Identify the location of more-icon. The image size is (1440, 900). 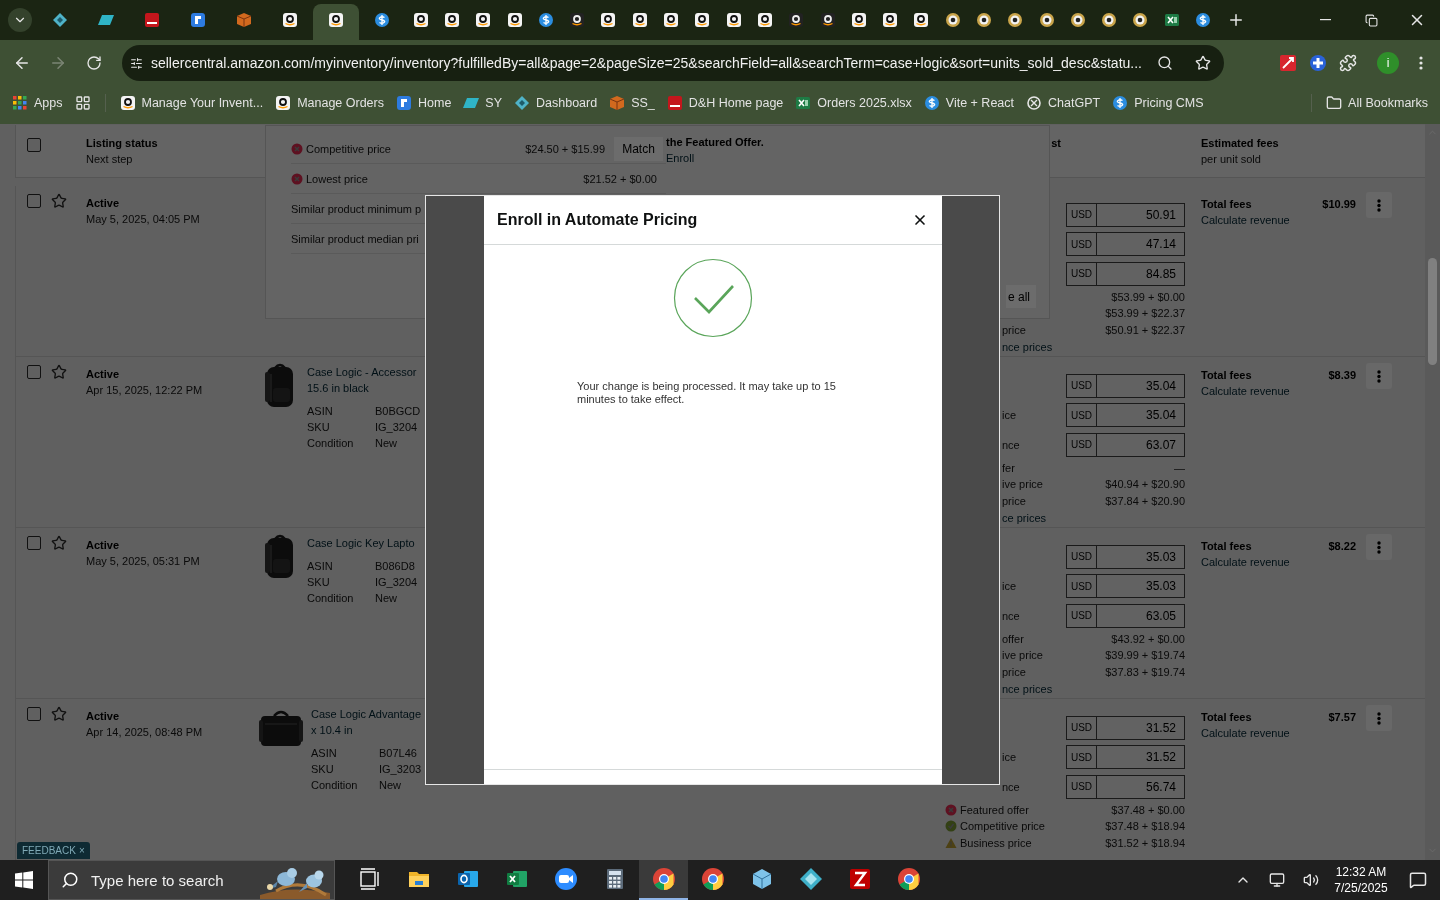
(1379, 547).